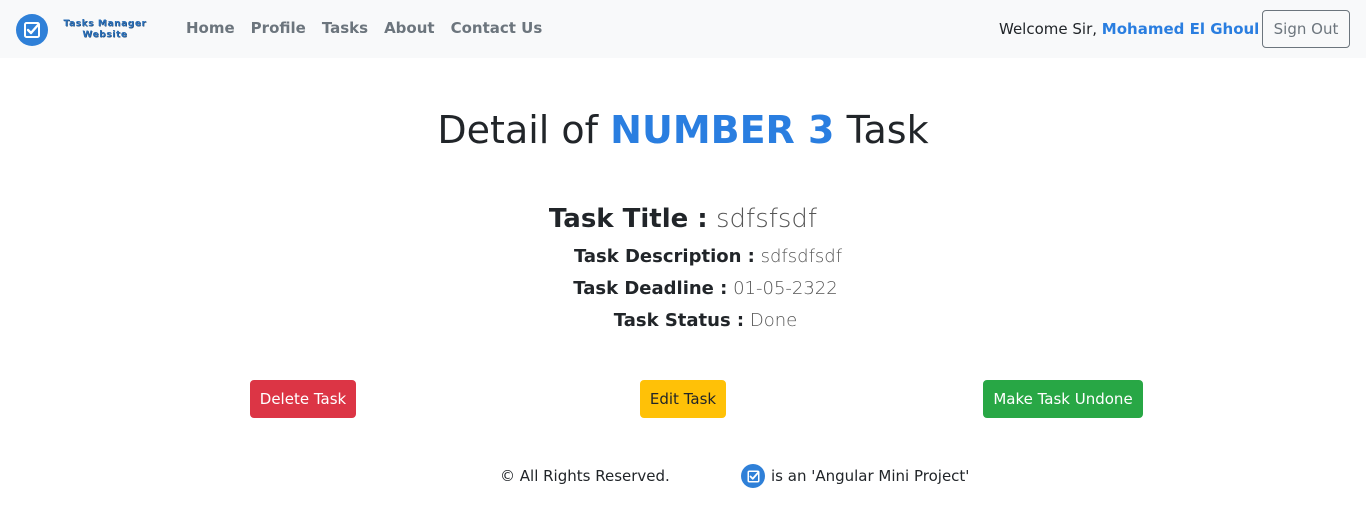  Describe the element at coordinates (679, 320) in the screenshot. I see `task-status-label: Task Status :` at that location.